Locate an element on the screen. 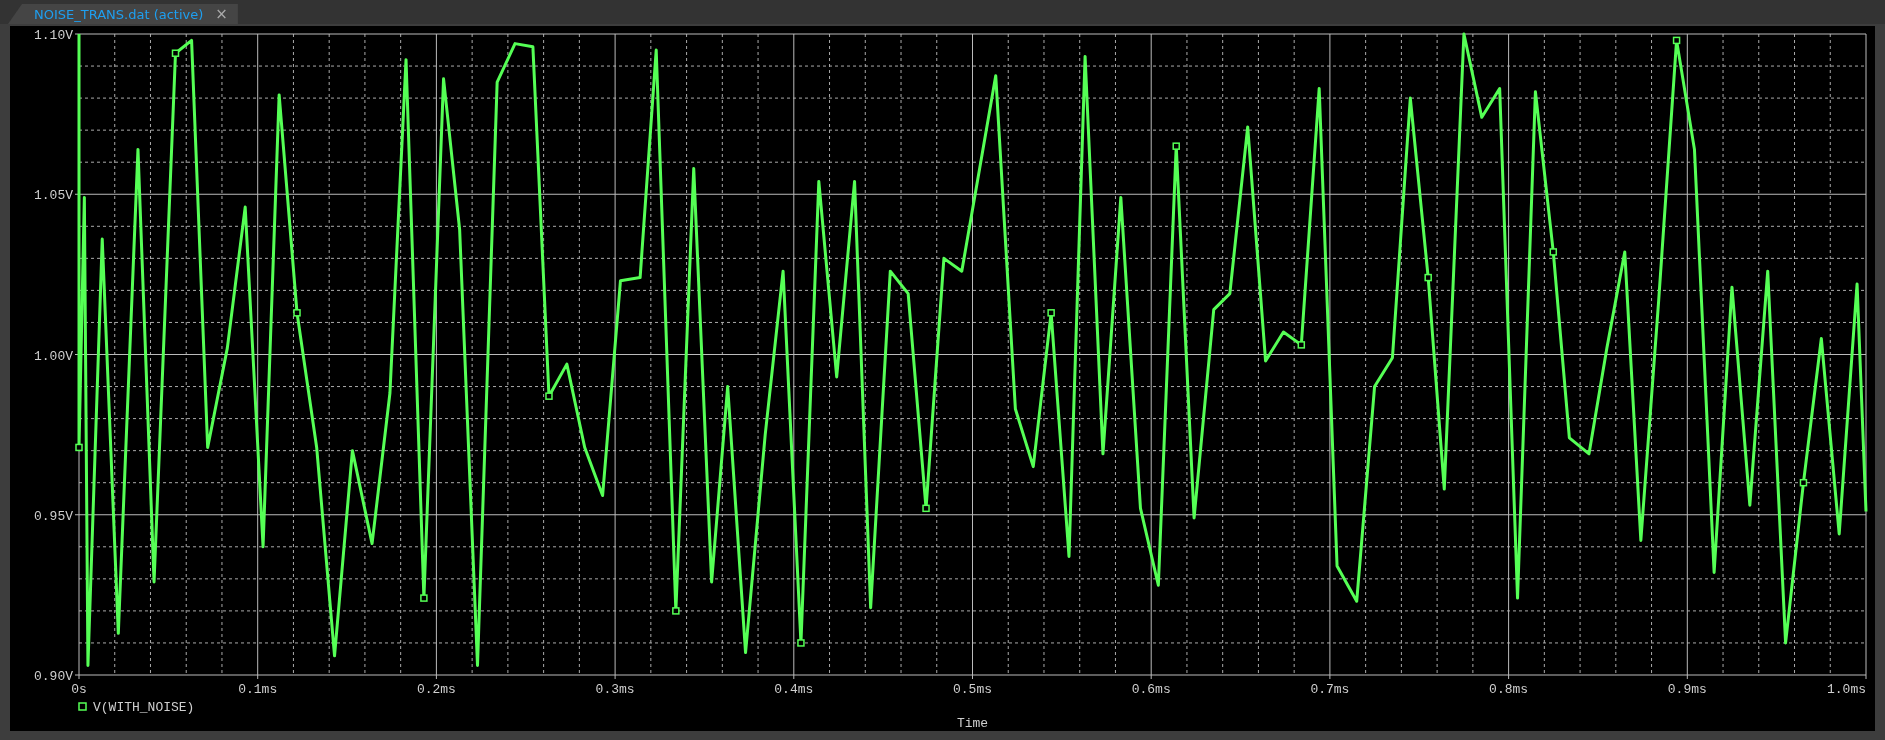  close-icon: × is located at coordinates (221, 14).